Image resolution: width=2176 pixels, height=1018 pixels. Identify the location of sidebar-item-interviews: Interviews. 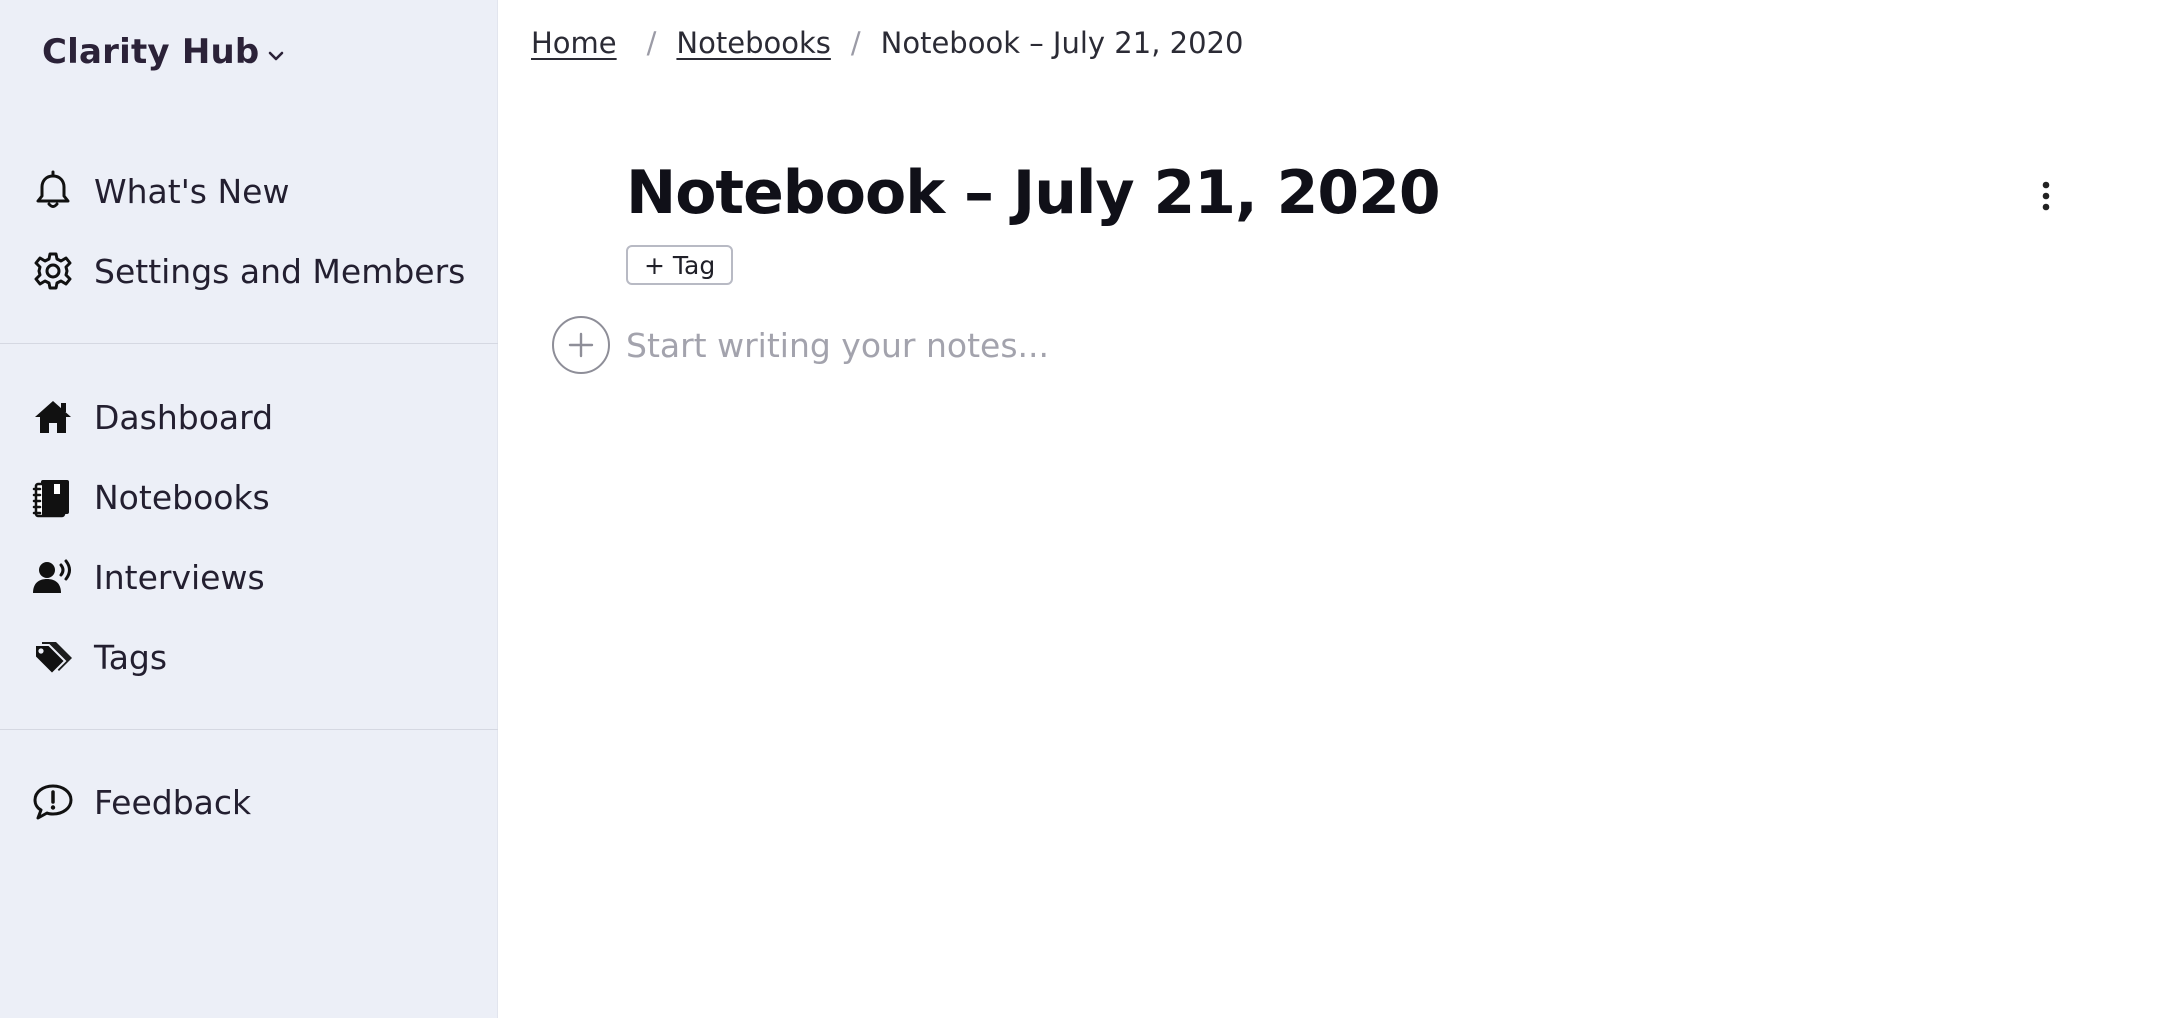
(148, 577).